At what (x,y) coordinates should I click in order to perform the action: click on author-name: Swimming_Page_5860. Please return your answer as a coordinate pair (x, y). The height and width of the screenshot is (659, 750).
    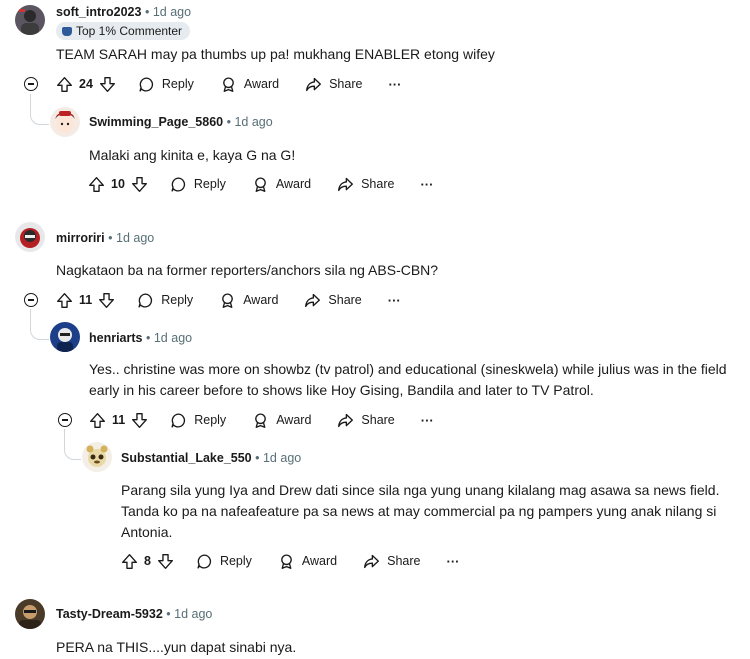
    Looking at the image, I should click on (156, 122).